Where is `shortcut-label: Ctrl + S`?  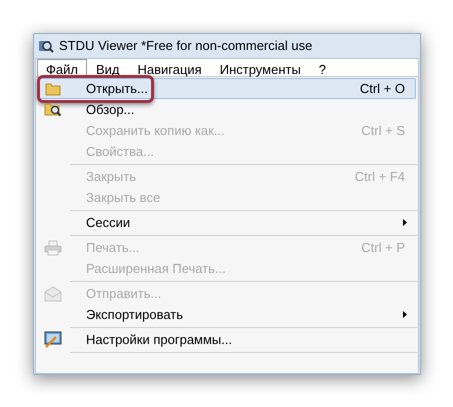 shortcut-label: Ctrl + S is located at coordinates (383, 131).